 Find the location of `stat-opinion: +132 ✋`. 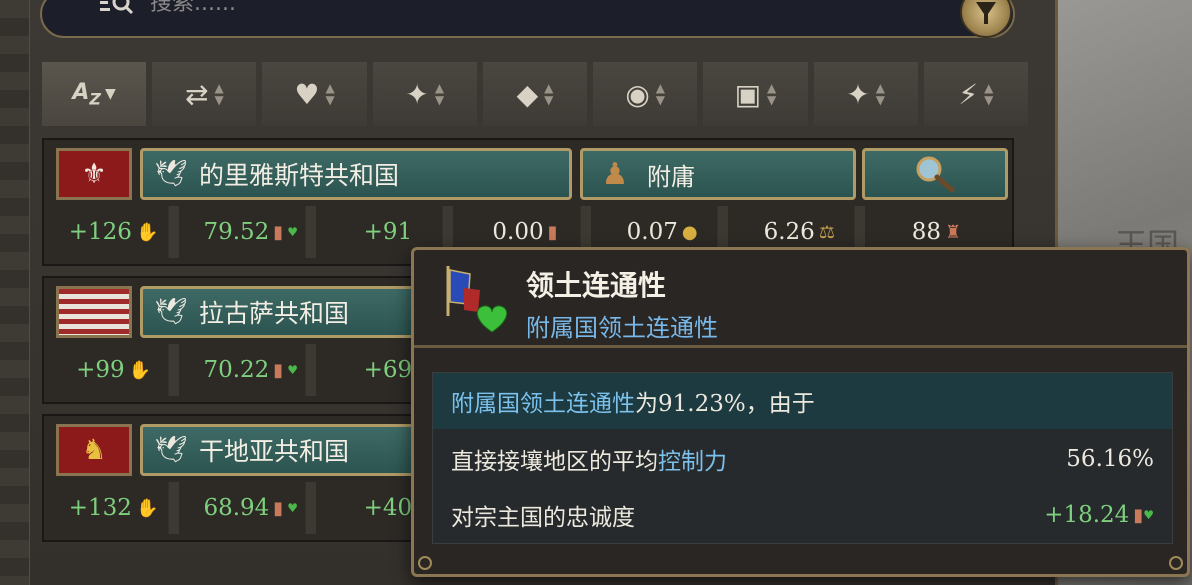

stat-opinion: +132 ✋ is located at coordinates (117, 508).